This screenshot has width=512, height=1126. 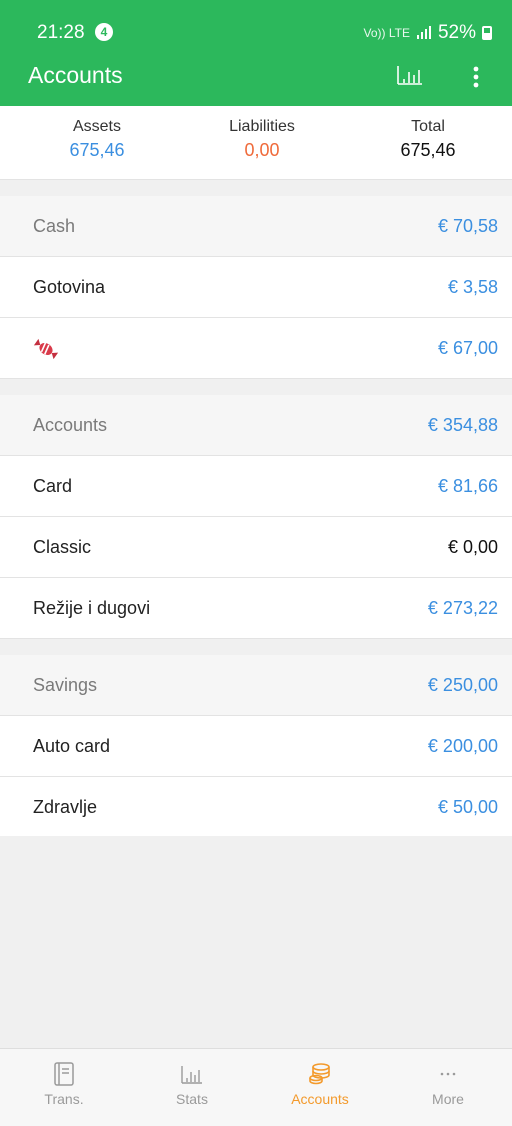 What do you see at coordinates (92, 608) in the screenshot?
I see `account-name: Režije i dugovi` at bounding box center [92, 608].